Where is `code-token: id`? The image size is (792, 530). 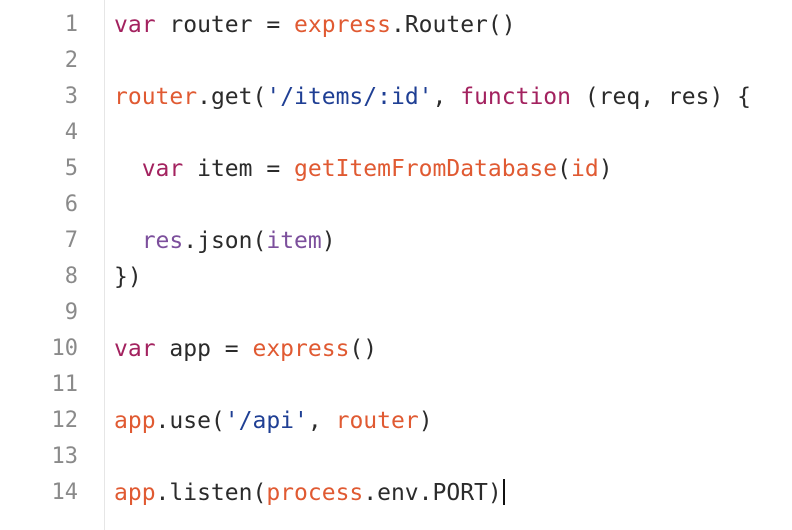
code-token: id is located at coordinates (585, 169).